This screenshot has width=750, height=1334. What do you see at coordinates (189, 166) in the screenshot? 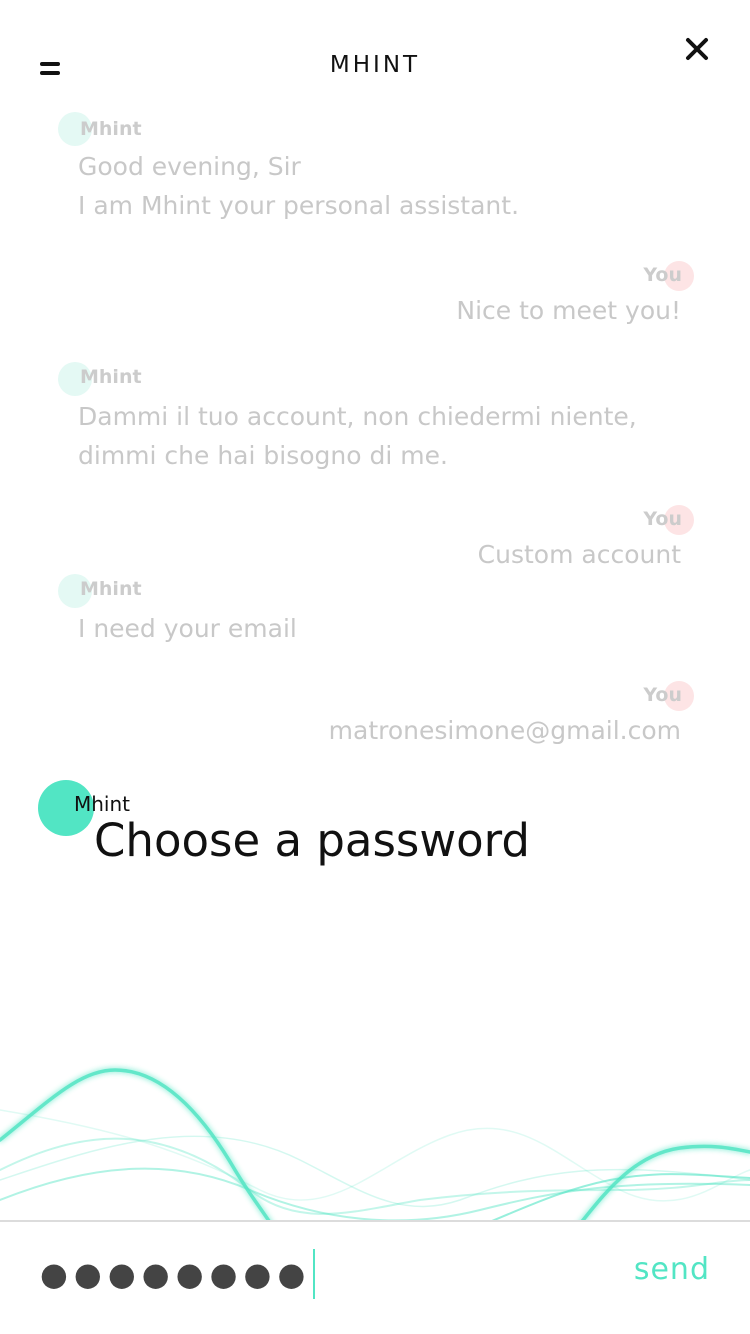
I see `message-line: Good evening, Sir` at bounding box center [189, 166].